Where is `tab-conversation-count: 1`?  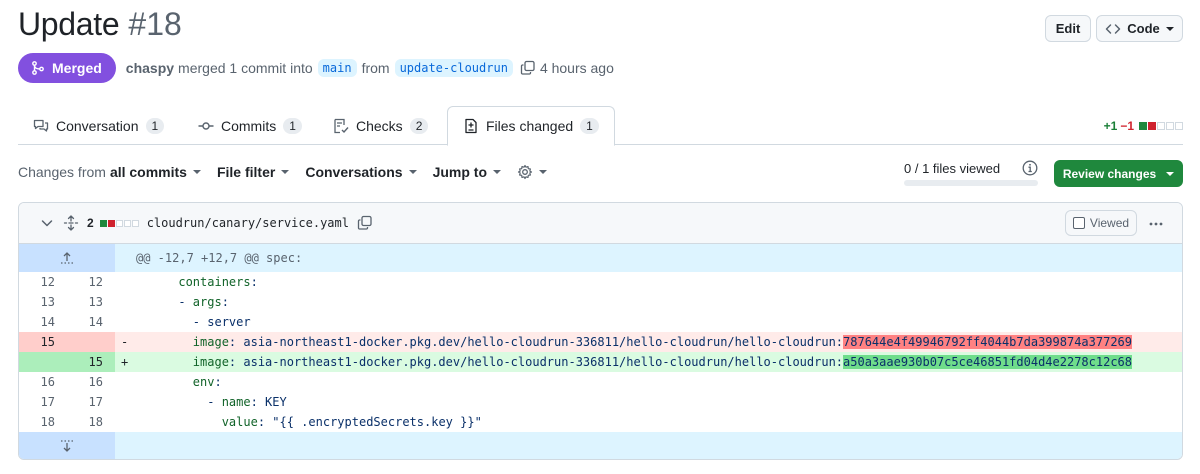 tab-conversation-count: 1 is located at coordinates (155, 125).